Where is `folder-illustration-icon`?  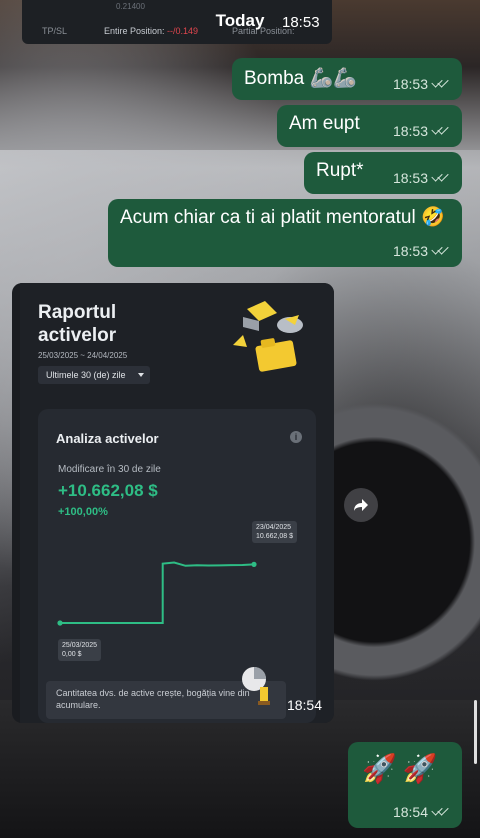 folder-illustration-icon is located at coordinates (268, 336).